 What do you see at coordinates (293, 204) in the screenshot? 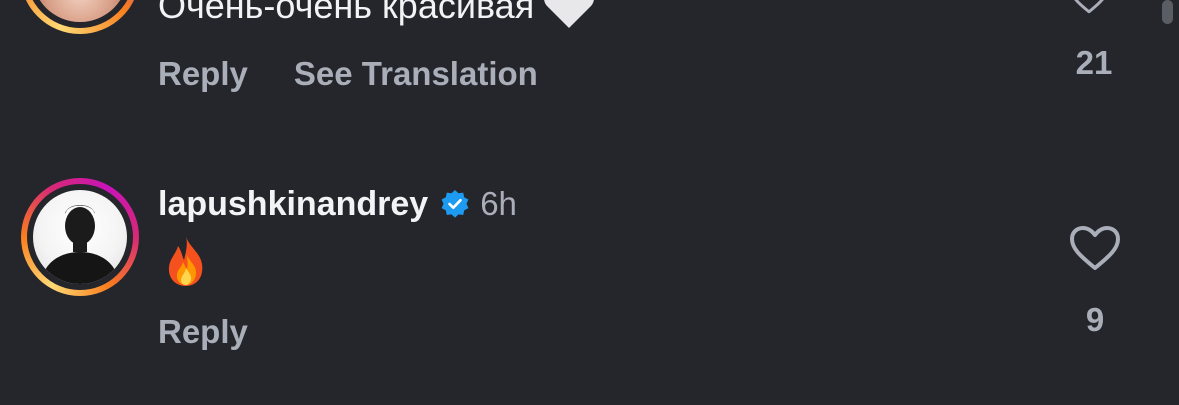
I see `username: lapushkinandrey` at bounding box center [293, 204].